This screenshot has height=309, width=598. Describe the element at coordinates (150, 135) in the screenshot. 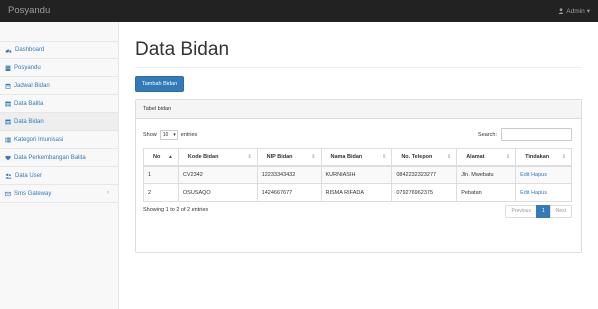

I see `show-label: Show` at that location.